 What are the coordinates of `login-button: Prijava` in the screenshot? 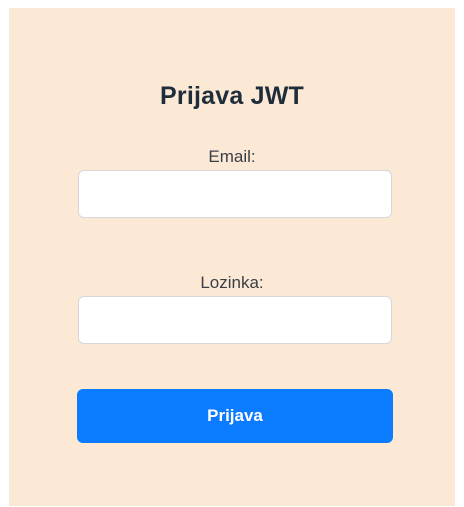 It's located at (235, 416).